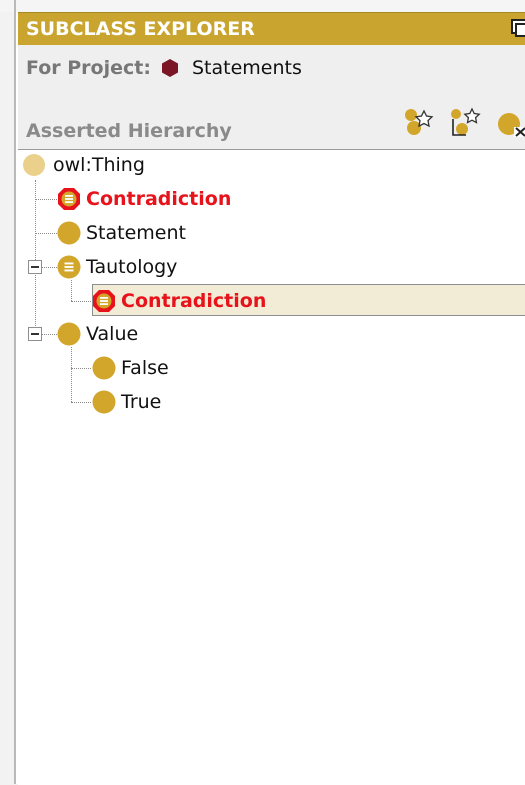 The width and height of the screenshot is (525, 785). What do you see at coordinates (510, 123) in the screenshot?
I see `delete-class-icon` at bounding box center [510, 123].